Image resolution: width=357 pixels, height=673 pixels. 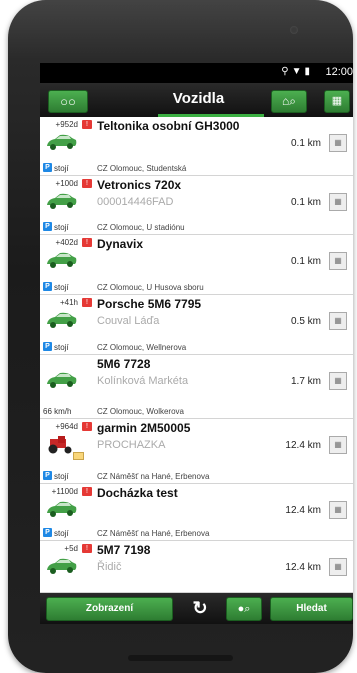 I want to click on vehicle-name: 5M7 7198, so click(x=124, y=550).